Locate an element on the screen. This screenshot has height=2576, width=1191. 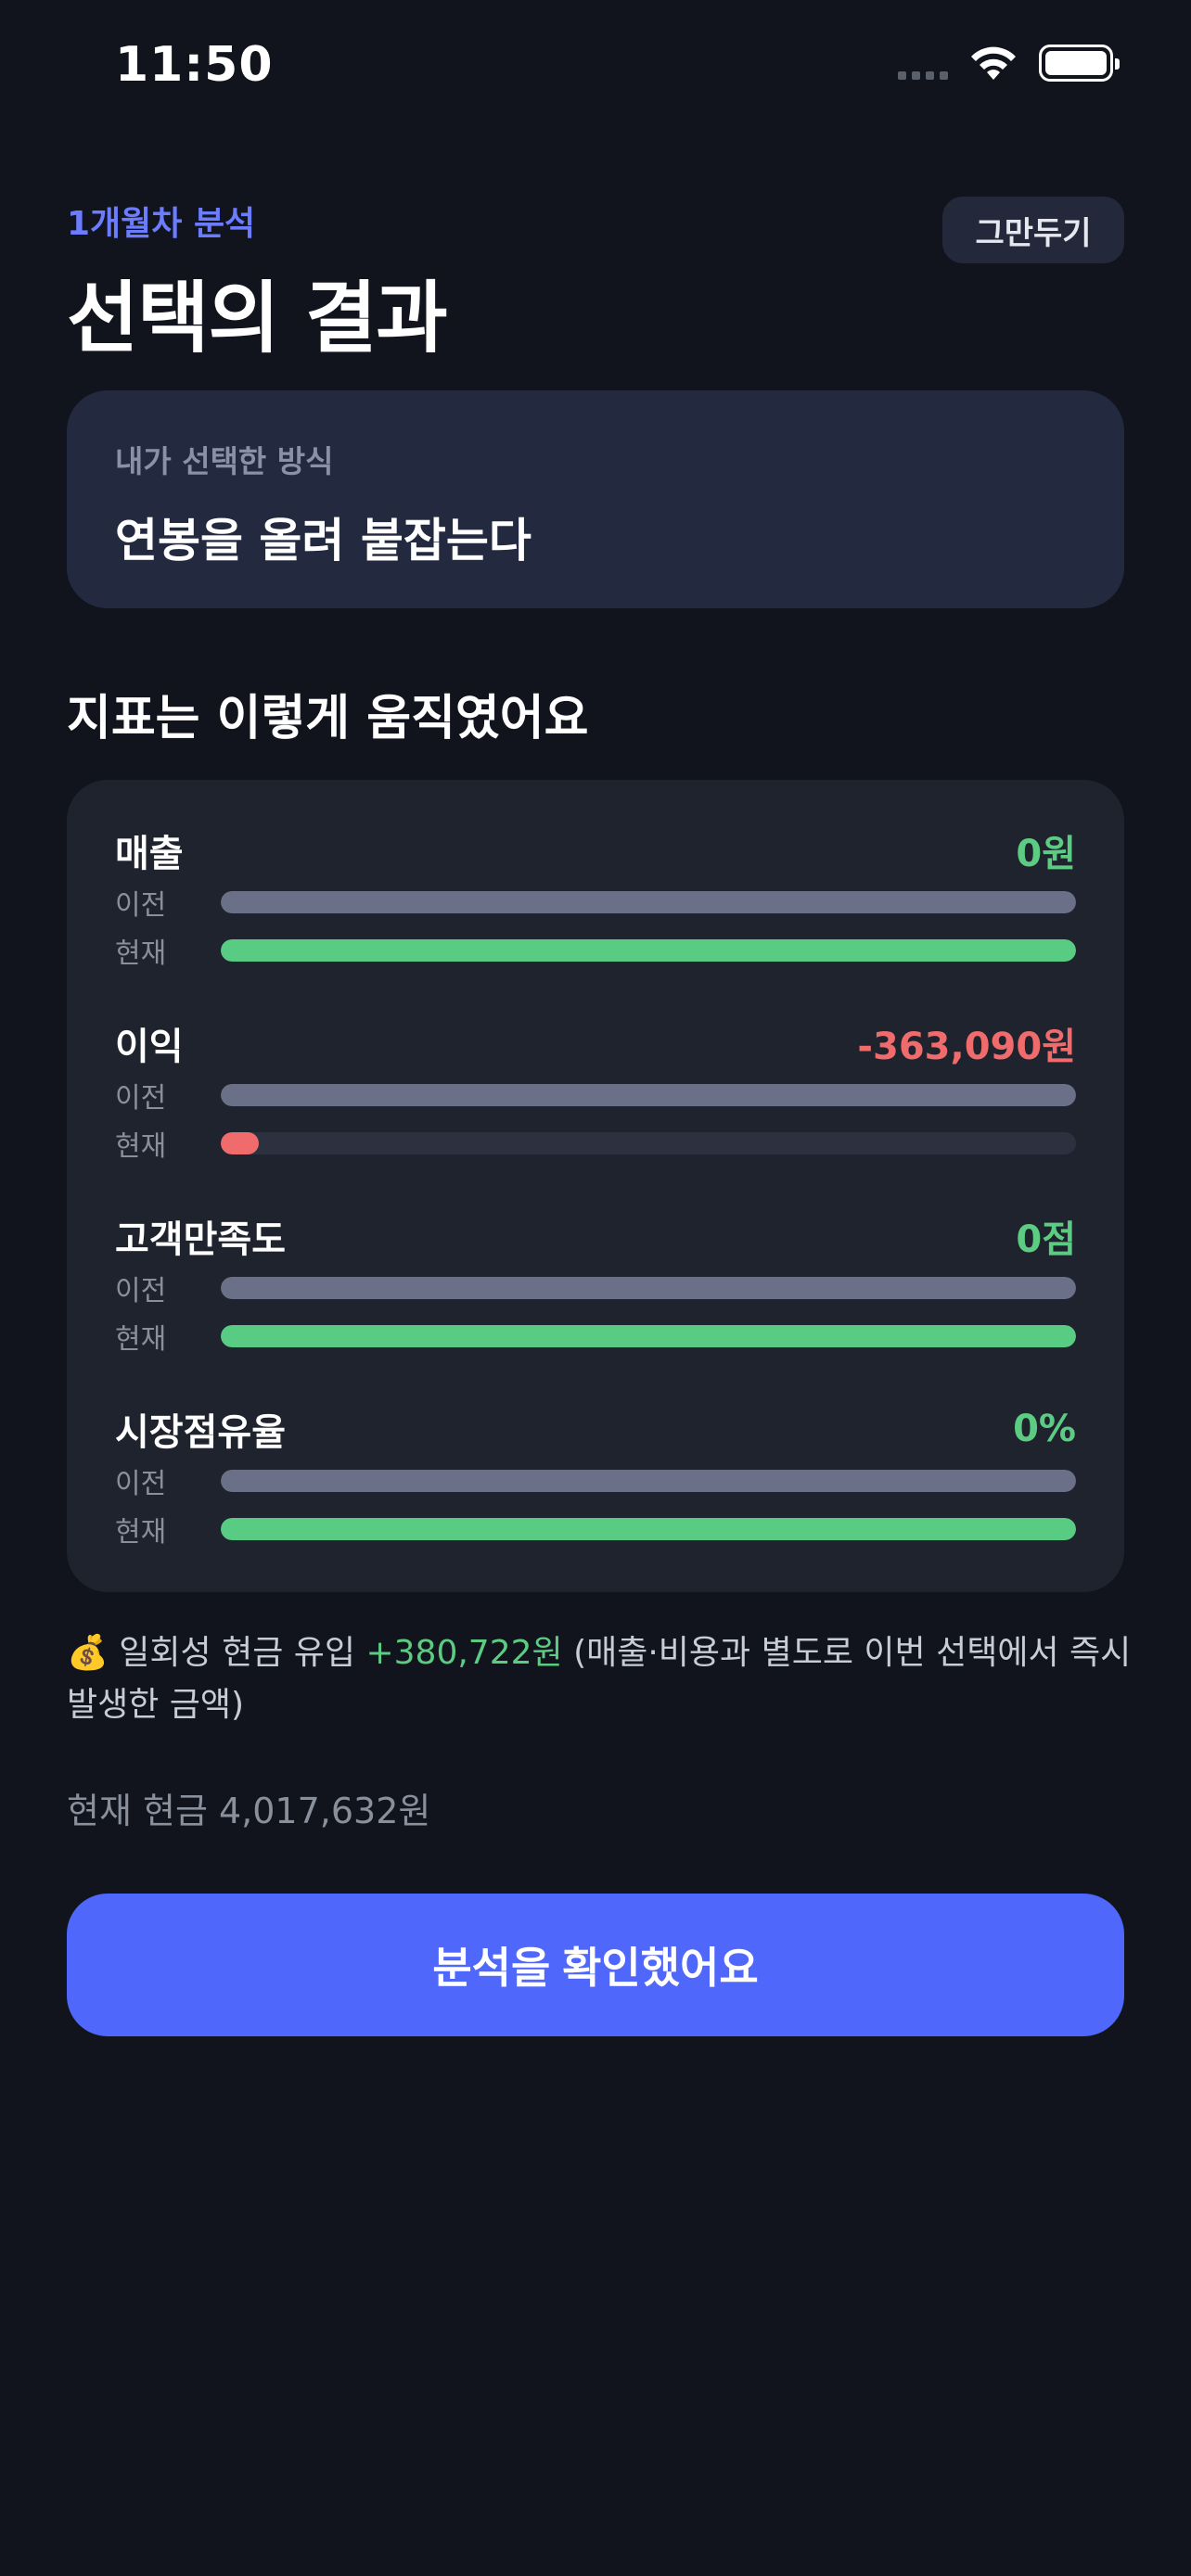
signal-icon is located at coordinates (923, 64).